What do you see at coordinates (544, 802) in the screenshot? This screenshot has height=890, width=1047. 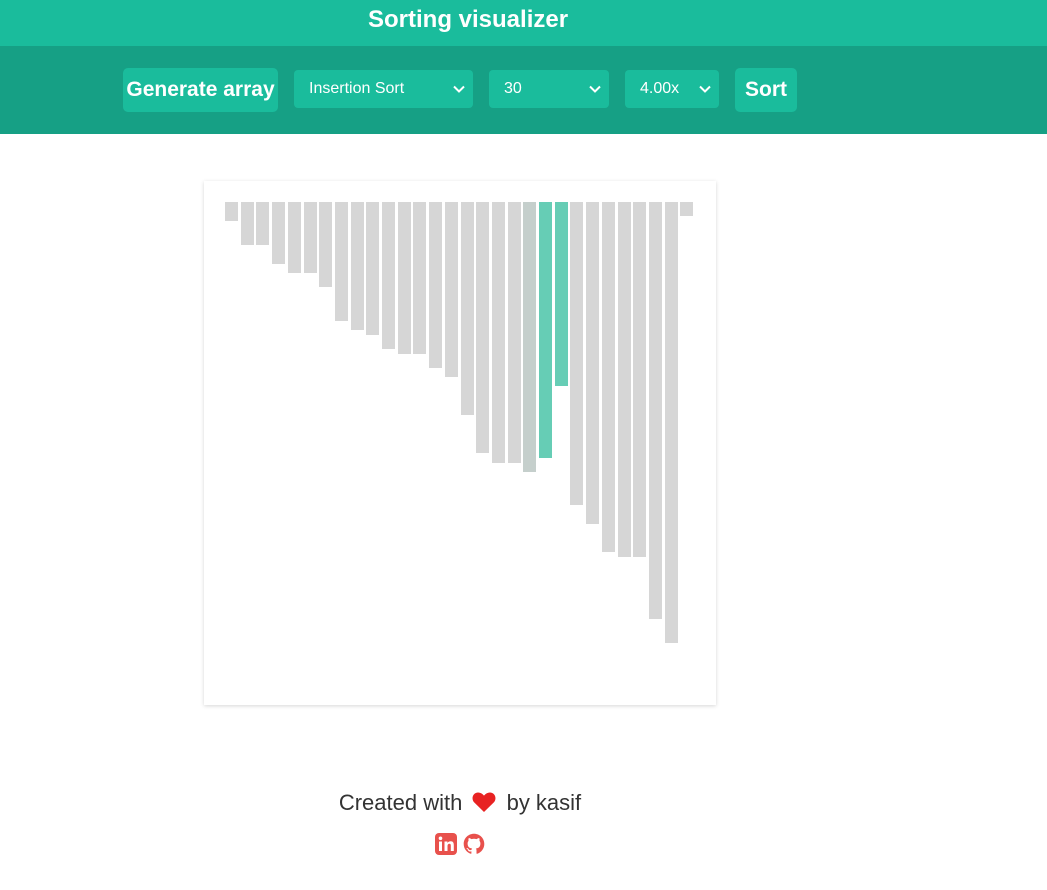 I see `footer-suffix: by kasif` at bounding box center [544, 802].